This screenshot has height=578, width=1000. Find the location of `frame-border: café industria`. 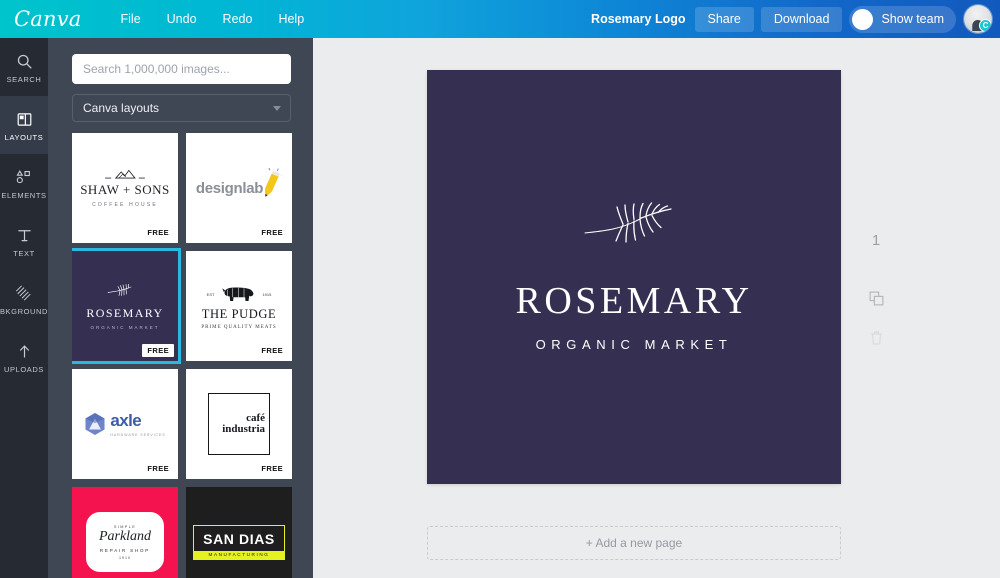

frame-border: café industria is located at coordinates (239, 424).